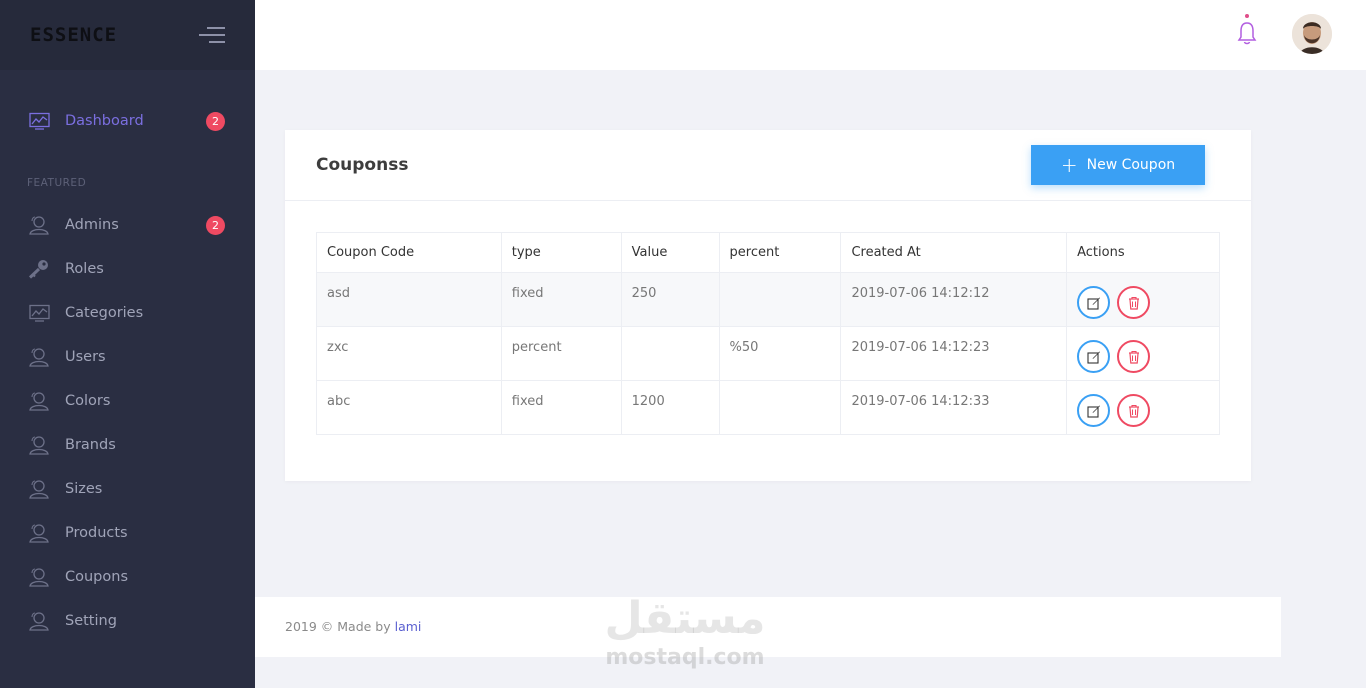 The image size is (1366, 688). I want to click on cell-code: asd, so click(409, 299).